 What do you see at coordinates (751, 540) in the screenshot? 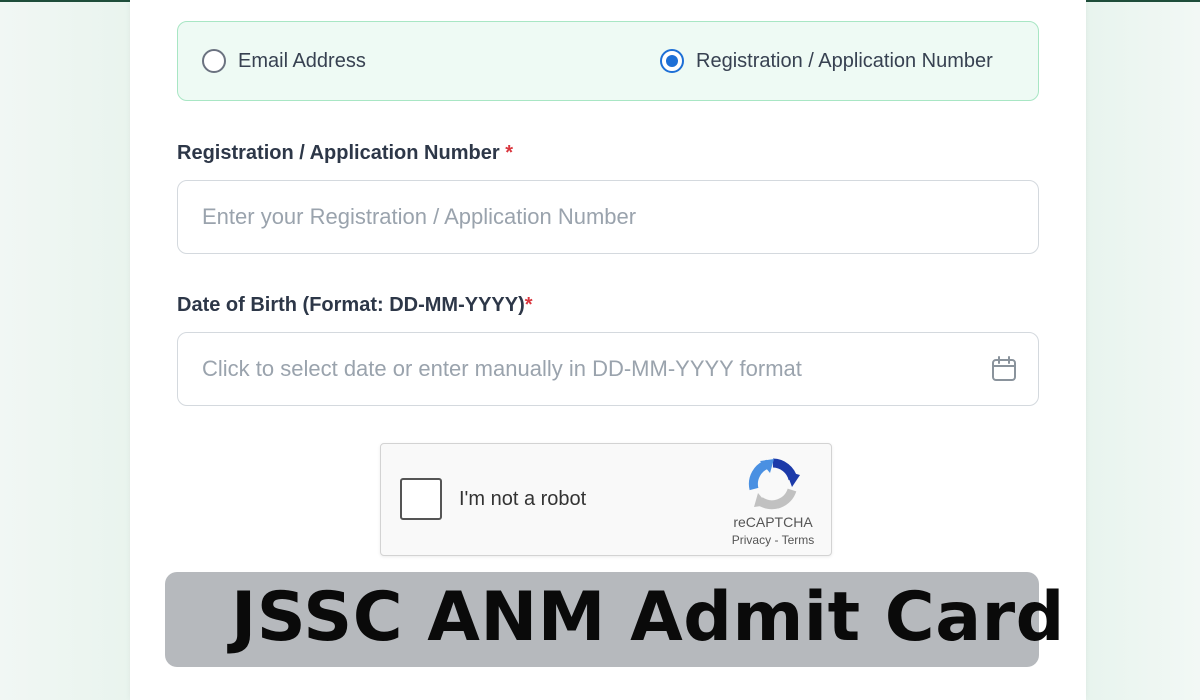
I see `recaptcha-privacy-link: Privacy` at bounding box center [751, 540].